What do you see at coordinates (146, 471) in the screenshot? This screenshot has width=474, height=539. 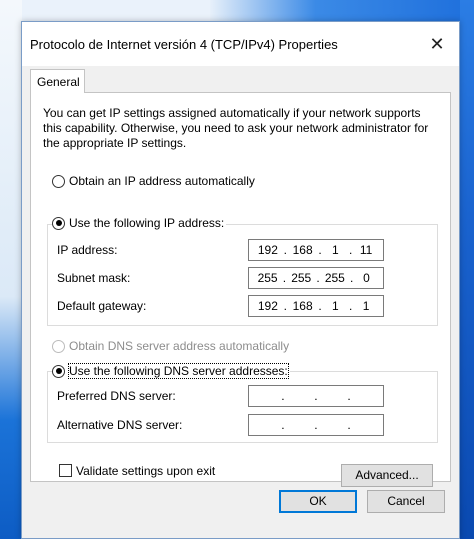 I see `validate-label: Validate settings upon exit` at bounding box center [146, 471].